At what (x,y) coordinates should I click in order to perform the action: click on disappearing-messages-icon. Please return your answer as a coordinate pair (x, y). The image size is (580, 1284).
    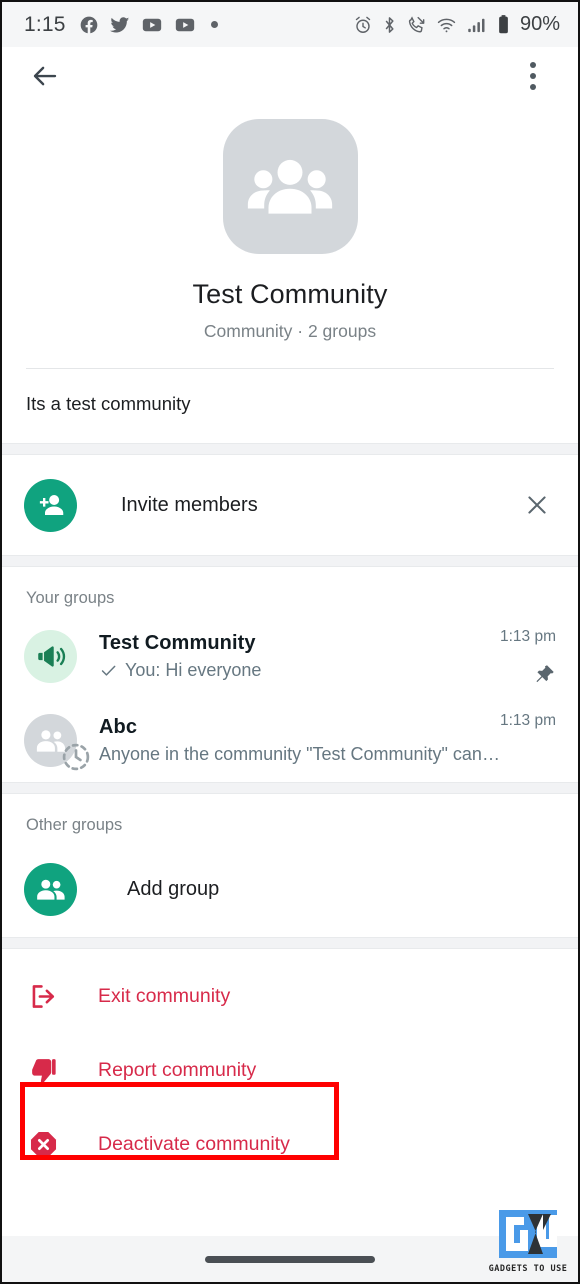
    Looking at the image, I should click on (76, 756).